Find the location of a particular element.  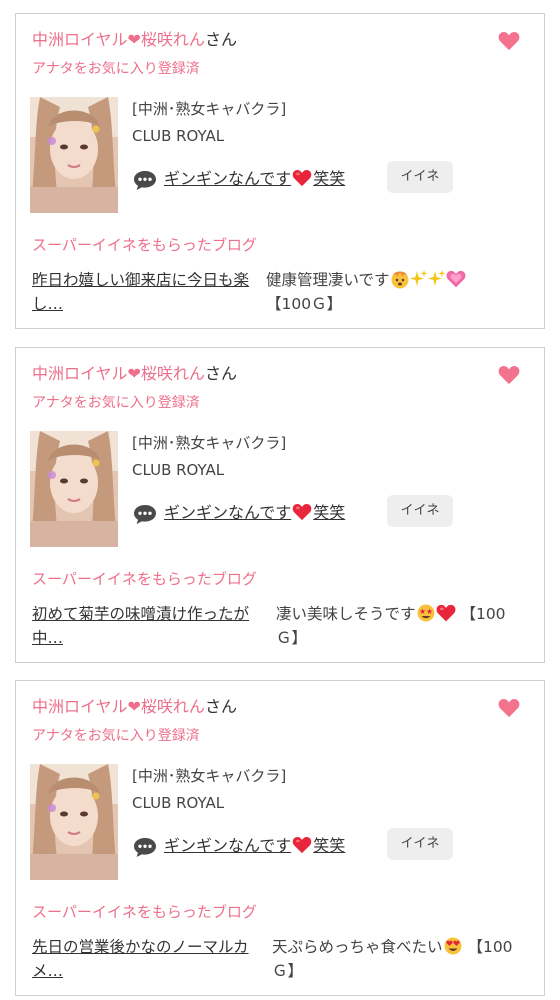

heart-eyes-emoji-icon is located at coordinates (453, 946).